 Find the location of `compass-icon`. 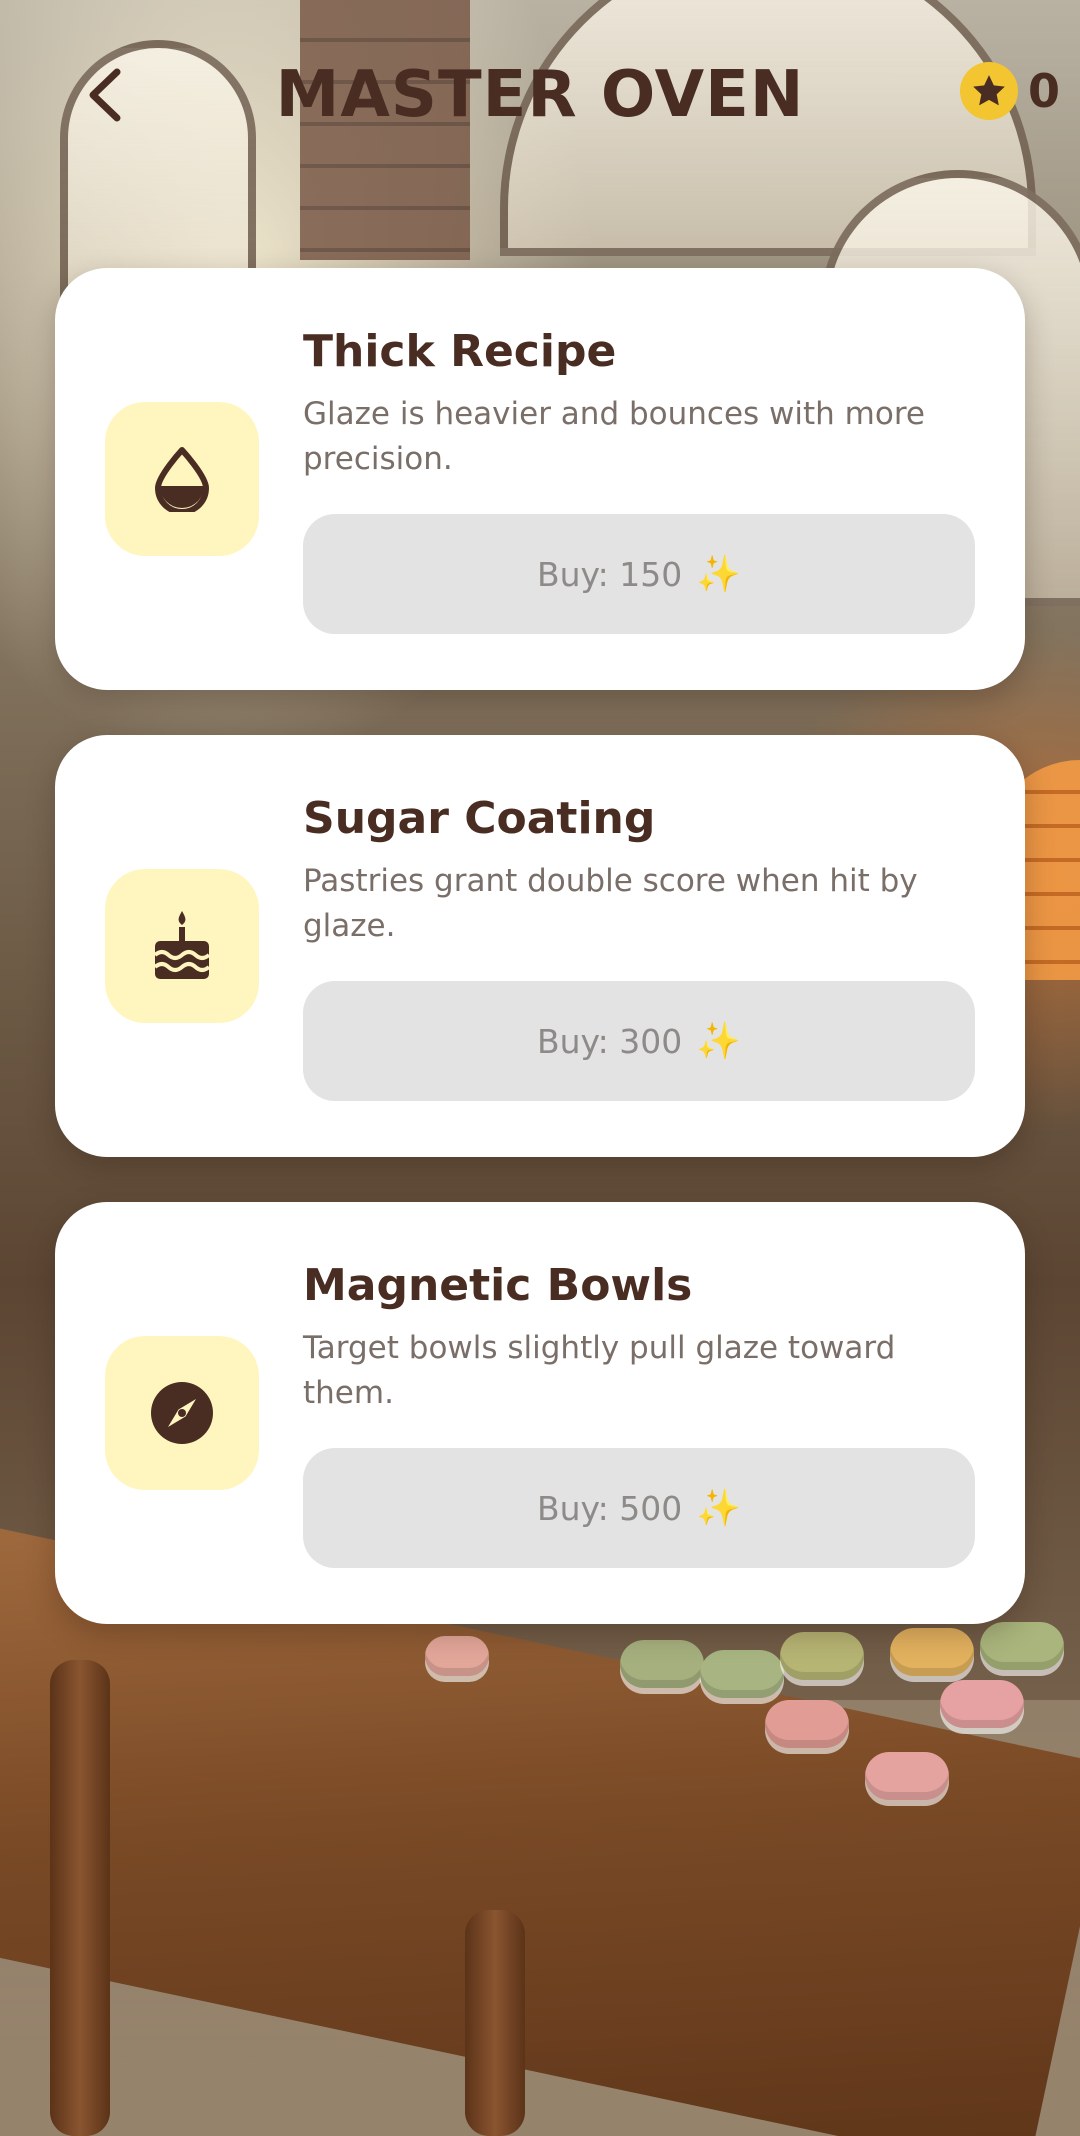

compass-icon is located at coordinates (182, 1413).